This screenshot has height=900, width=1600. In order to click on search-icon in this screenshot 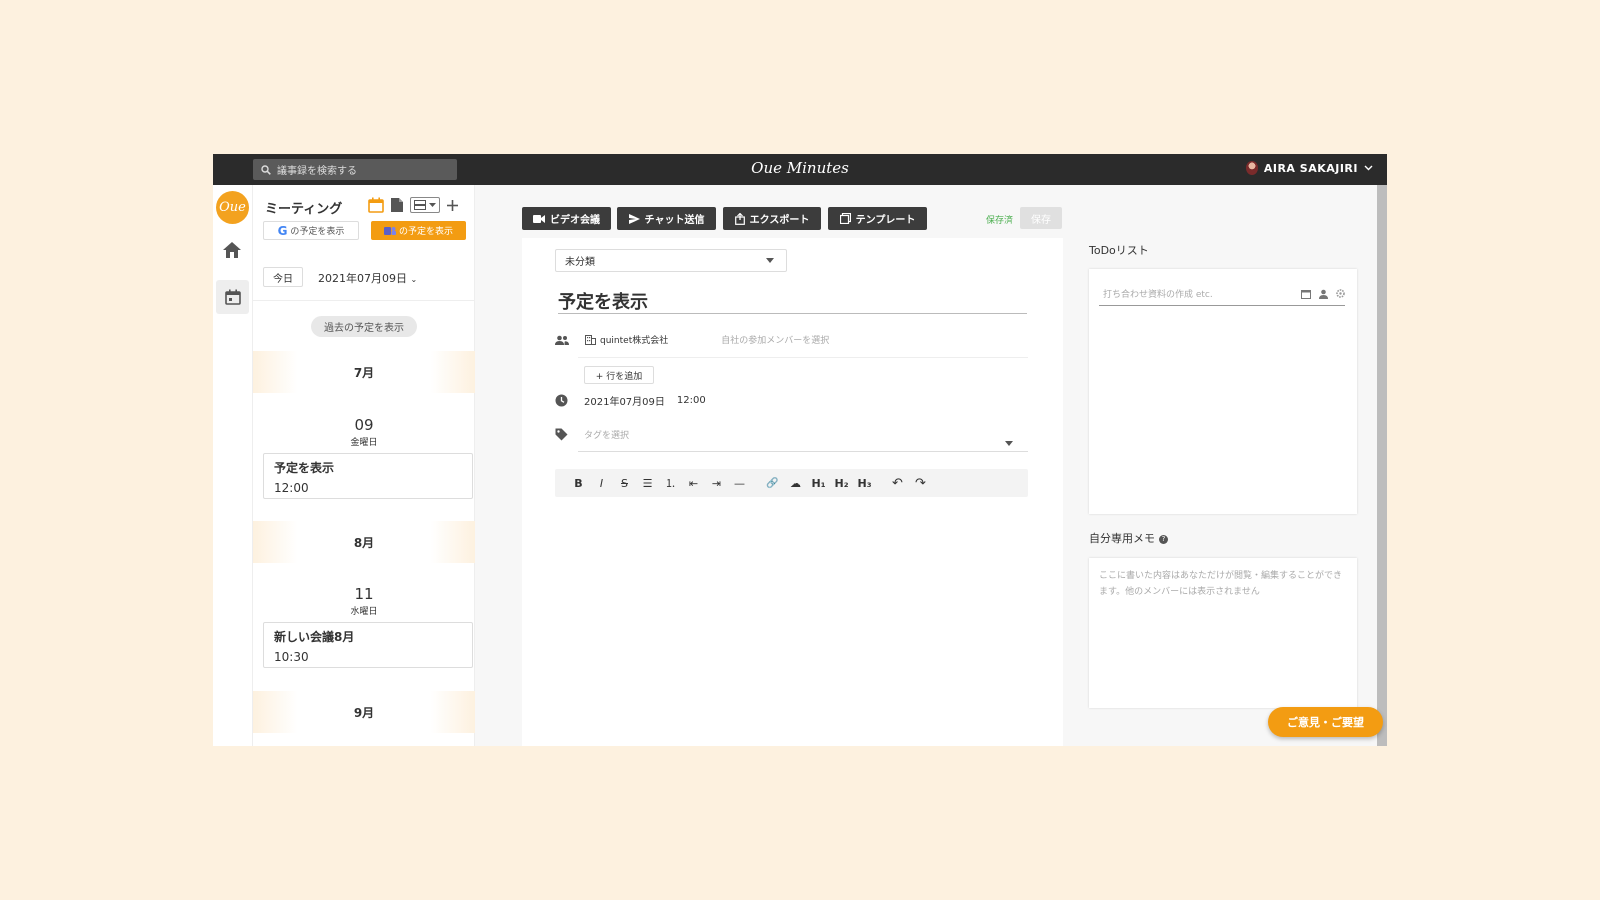, I will do `click(266, 169)`.